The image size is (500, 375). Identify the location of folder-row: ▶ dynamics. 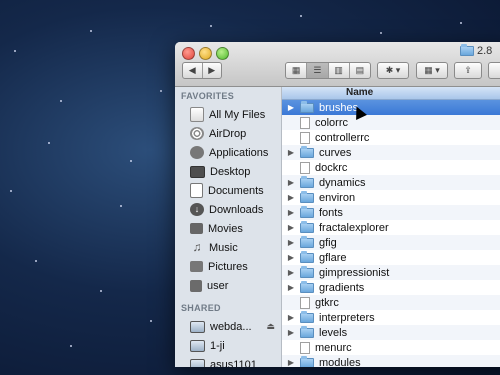
(391, 182).